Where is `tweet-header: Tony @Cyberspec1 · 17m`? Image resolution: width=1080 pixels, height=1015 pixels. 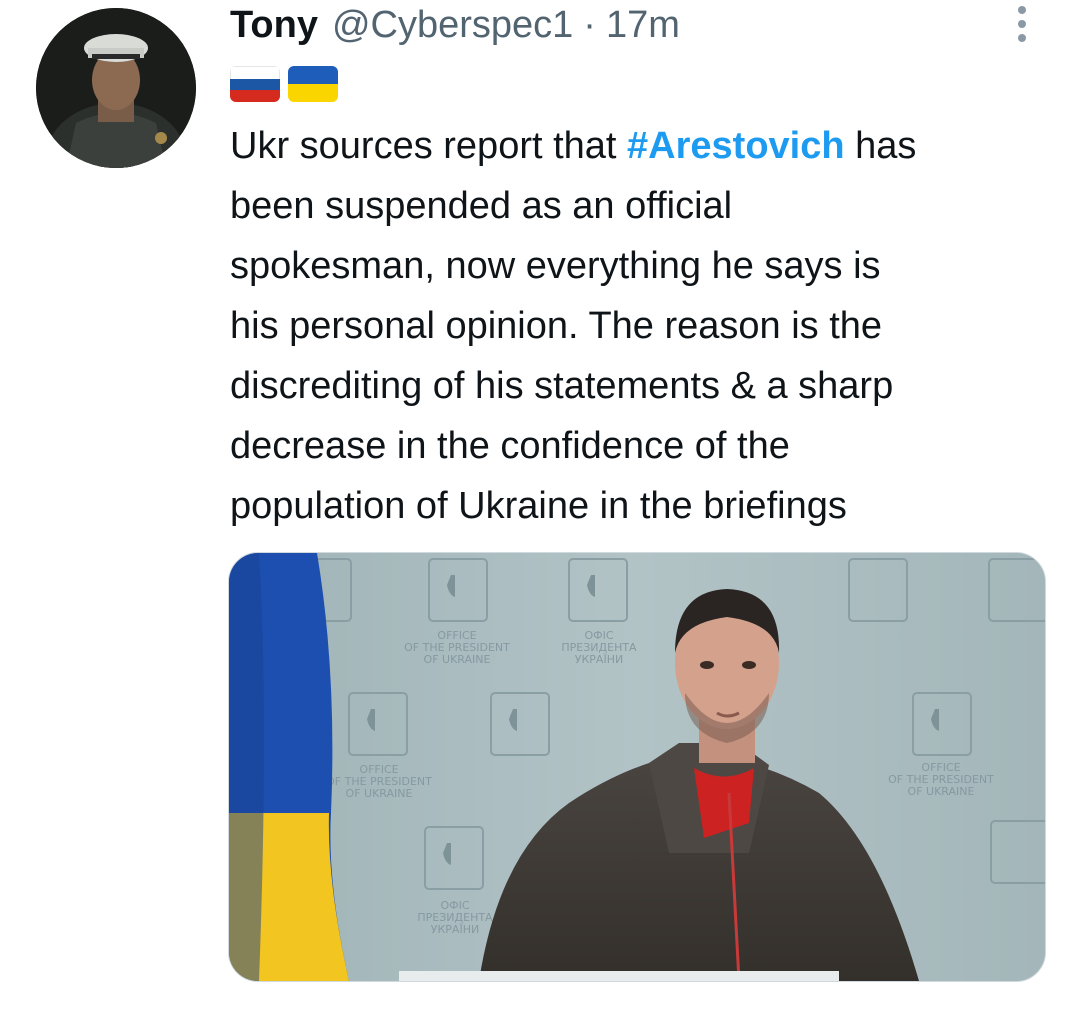 tweet-header: Tony @Cyberspec1 · 17m is located at coordinates (455, 25).